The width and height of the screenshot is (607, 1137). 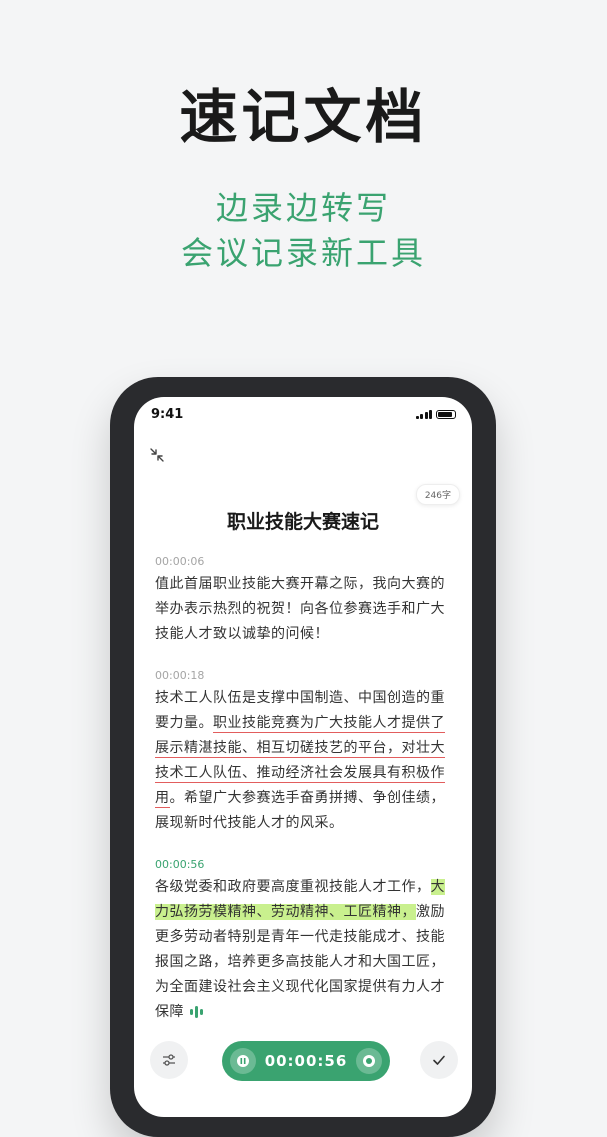 What do you see at coordinates (303, 208) in the screenshot?
I see `hero-subtitle-1: 边录边转写` at bounding box center [303, 208].